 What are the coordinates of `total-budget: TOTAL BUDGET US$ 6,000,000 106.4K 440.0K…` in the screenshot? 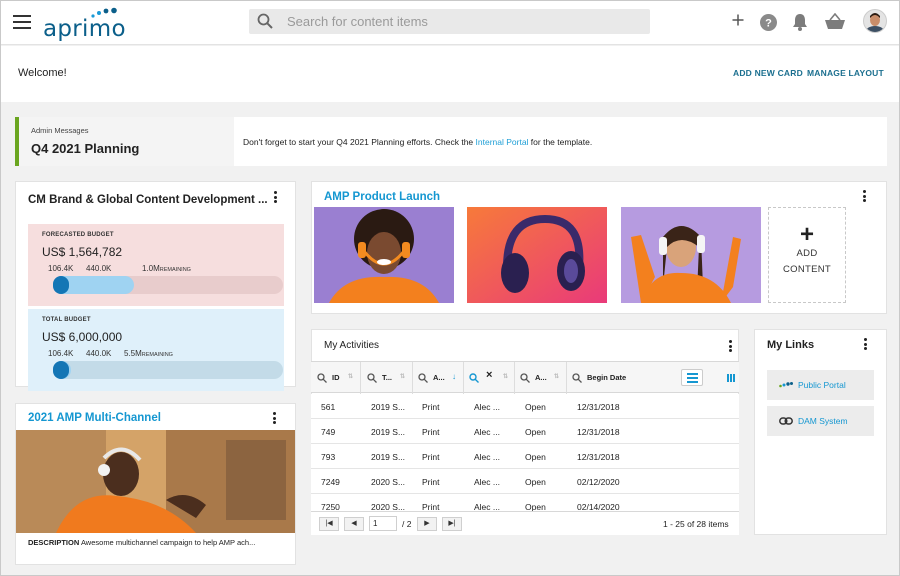 It's located at (156, 350).